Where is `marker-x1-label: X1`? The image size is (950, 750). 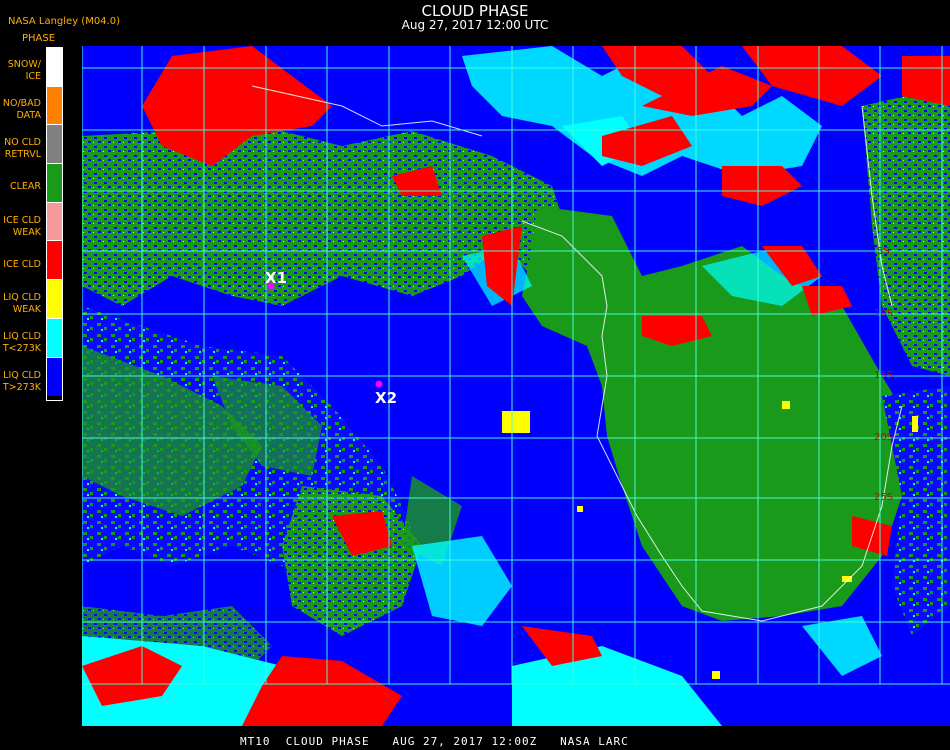 marker-x1-label: X1 is located at coordinates (276, 278).